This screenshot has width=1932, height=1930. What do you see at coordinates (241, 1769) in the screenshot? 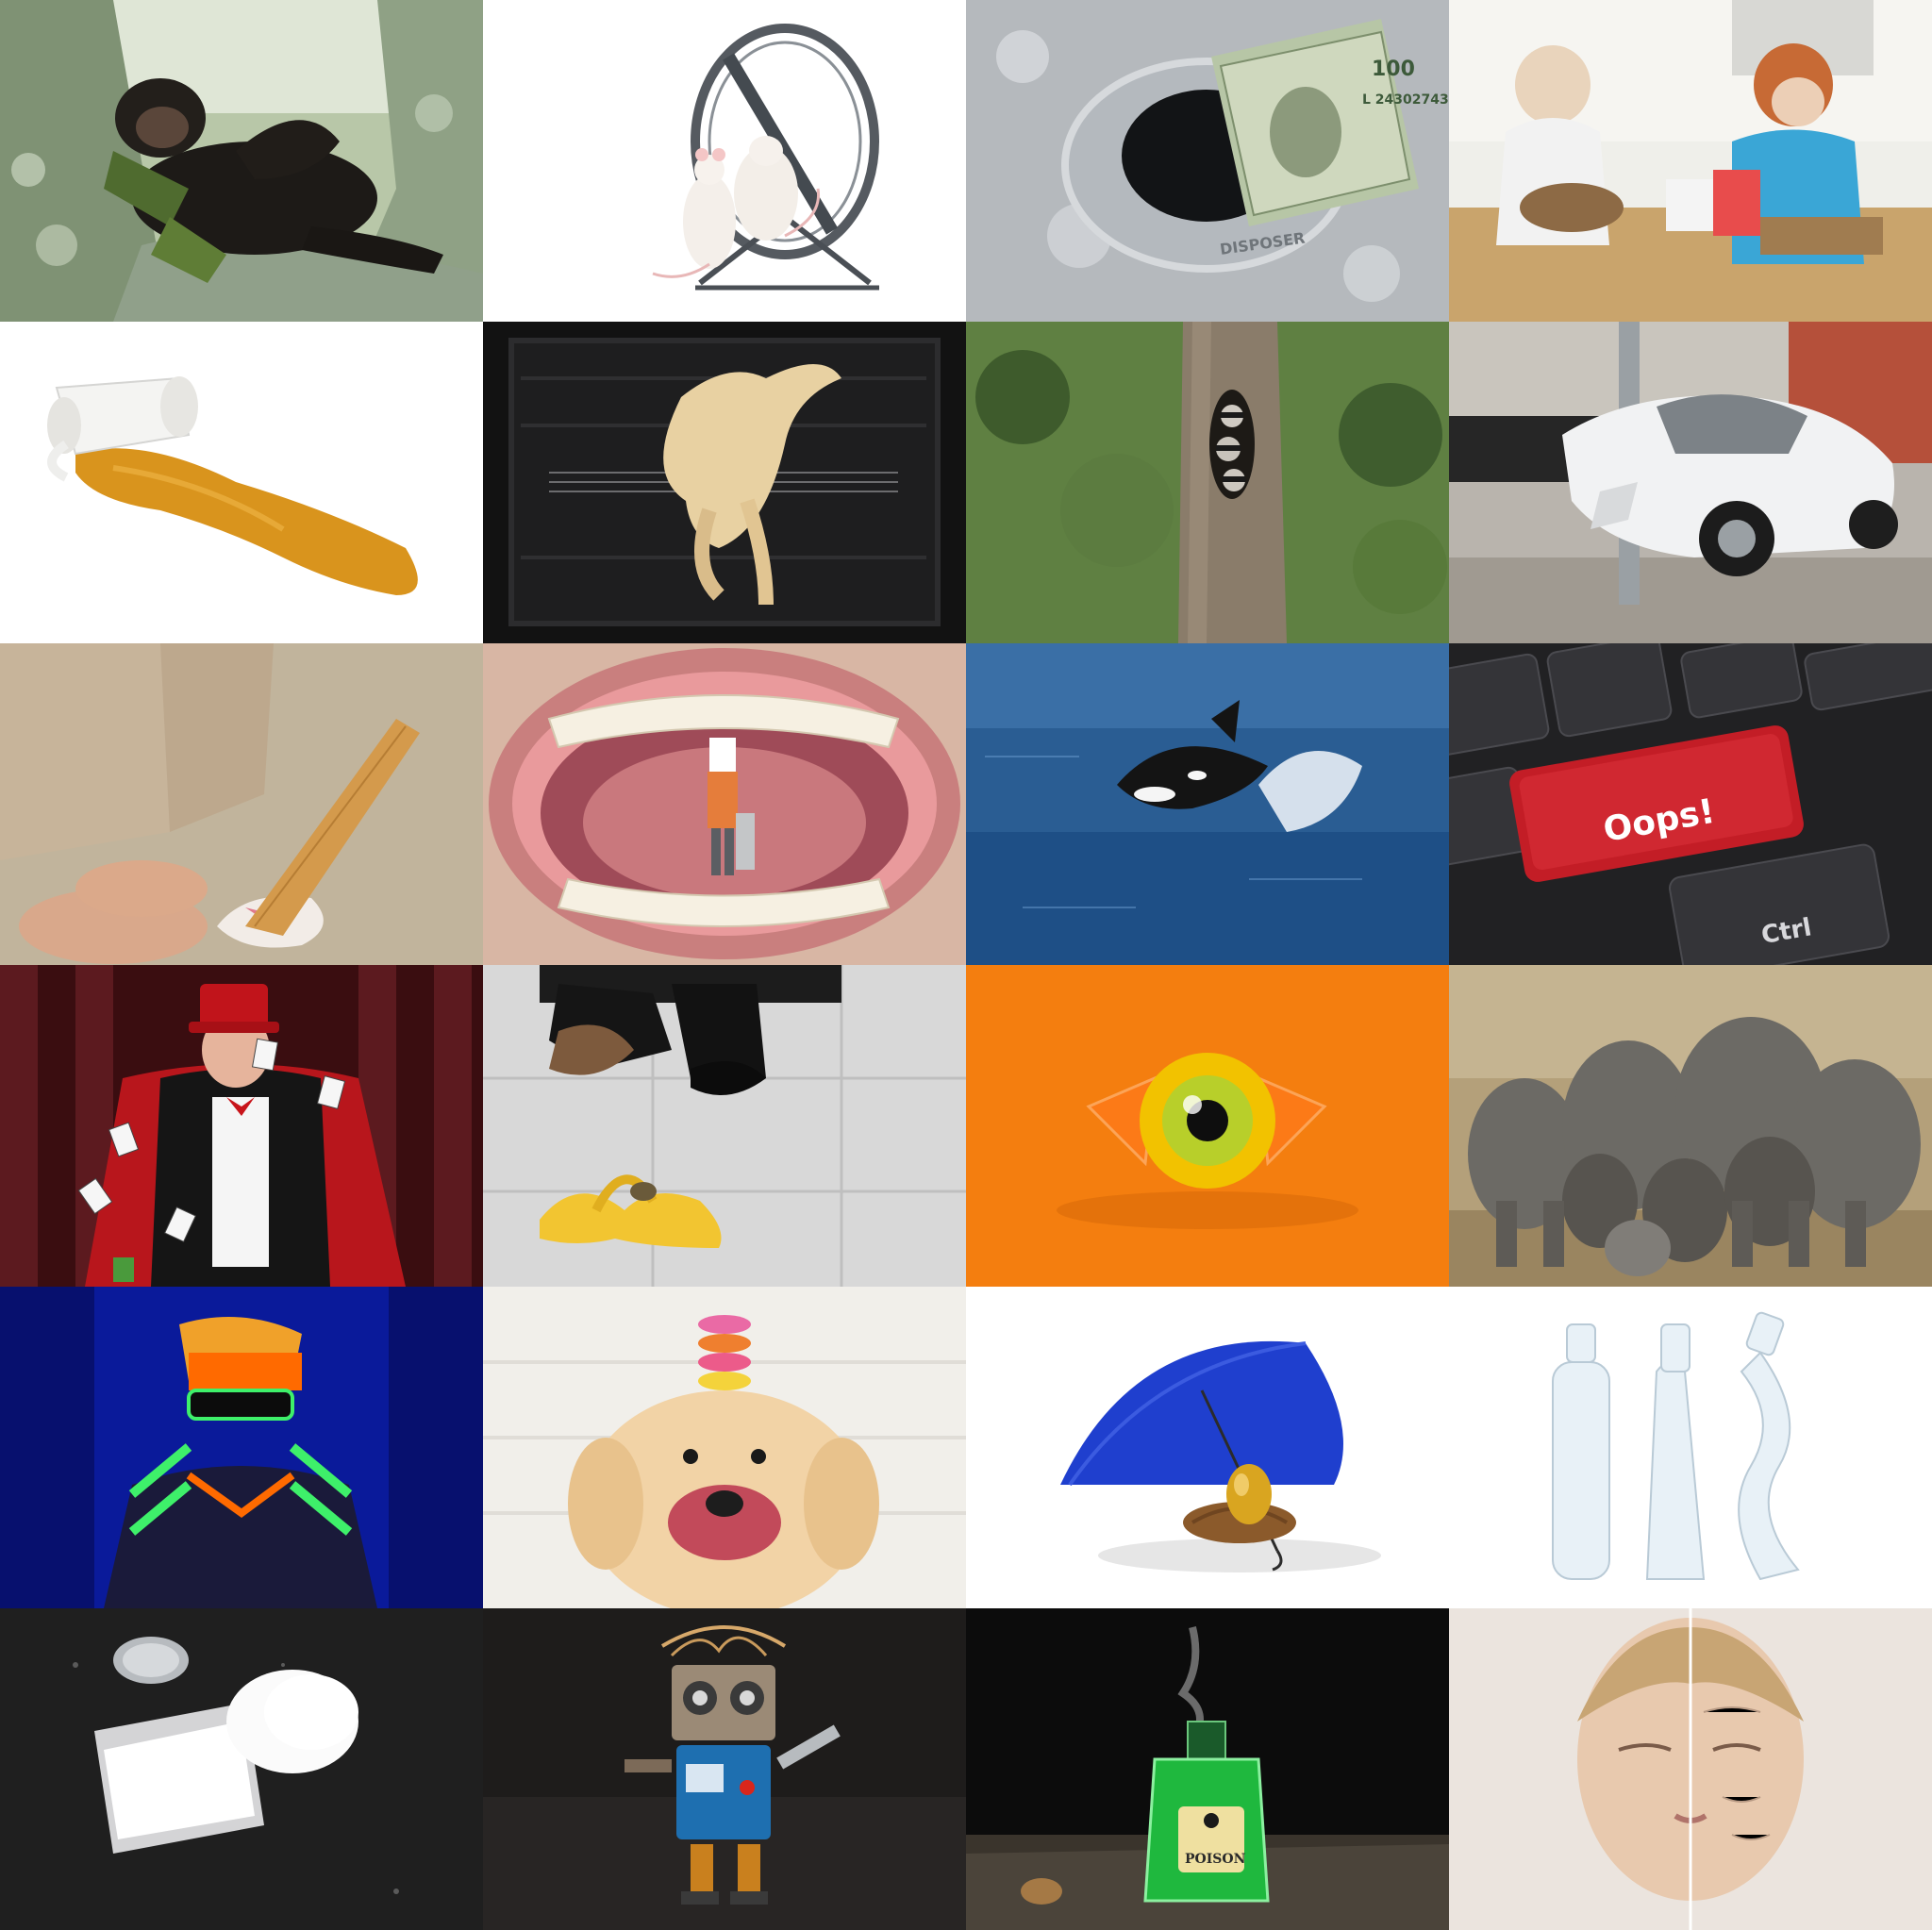
I see `spilled-salt-shaker-photo` at bounding box center [241, 1769].